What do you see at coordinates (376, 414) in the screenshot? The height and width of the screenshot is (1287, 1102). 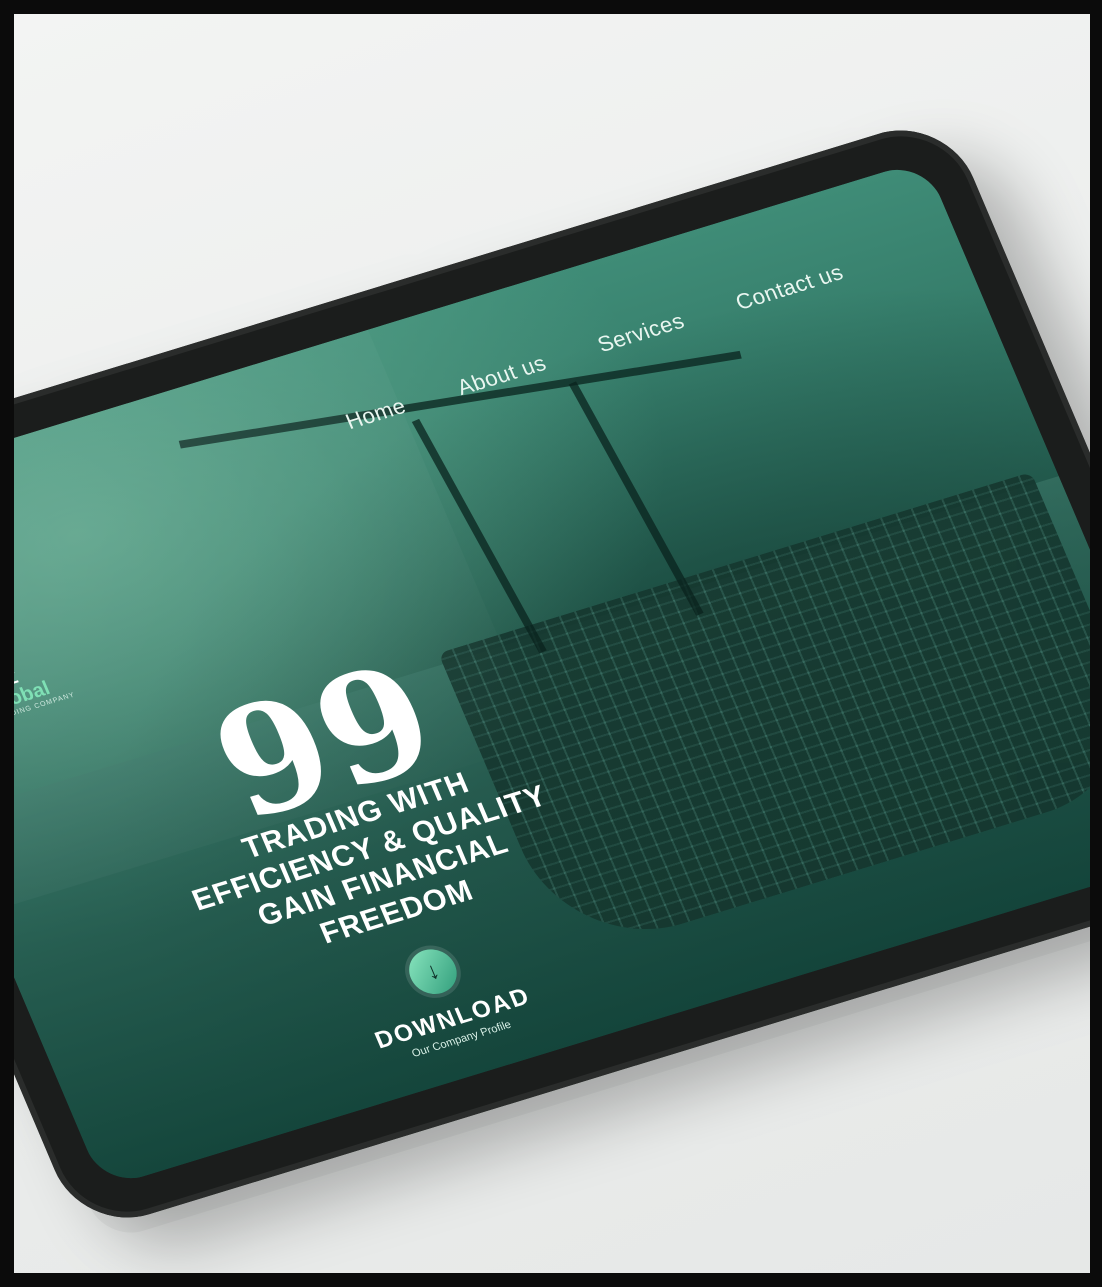 I see `nav-item-home: Home` at bounding box center [376, 414].